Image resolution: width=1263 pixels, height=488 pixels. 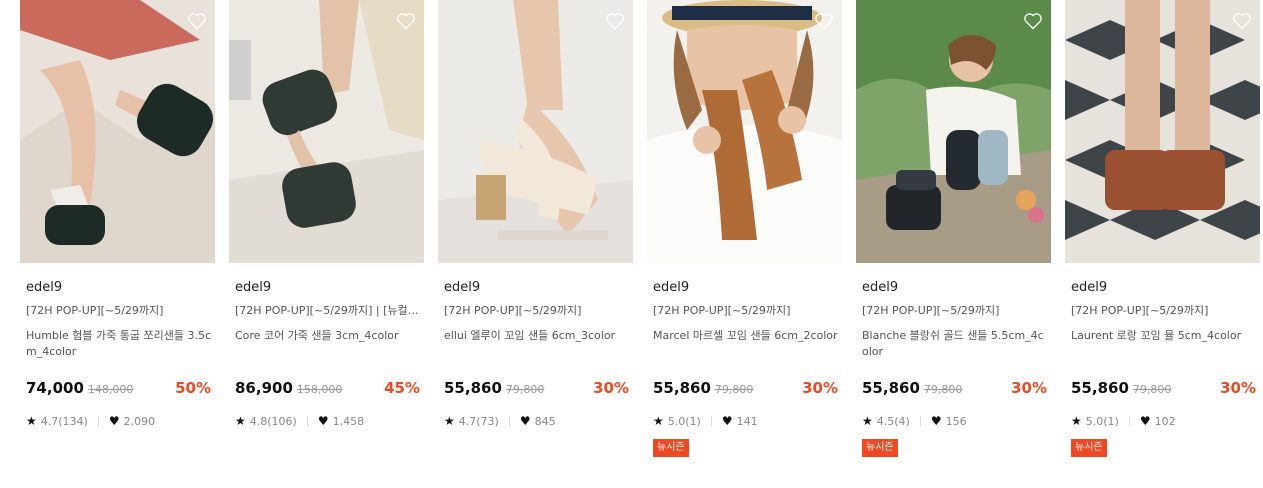 What do you see at coordinates (55, 388) in the screenshot?
I see `sale-price: 74,000` at bounding box center [55, 388].